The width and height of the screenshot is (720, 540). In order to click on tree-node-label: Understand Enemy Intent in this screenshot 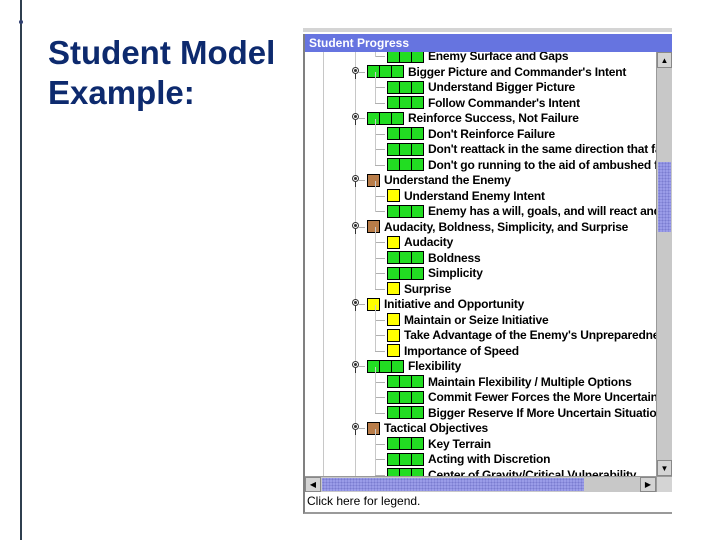, I will do `click(474, 195)`.